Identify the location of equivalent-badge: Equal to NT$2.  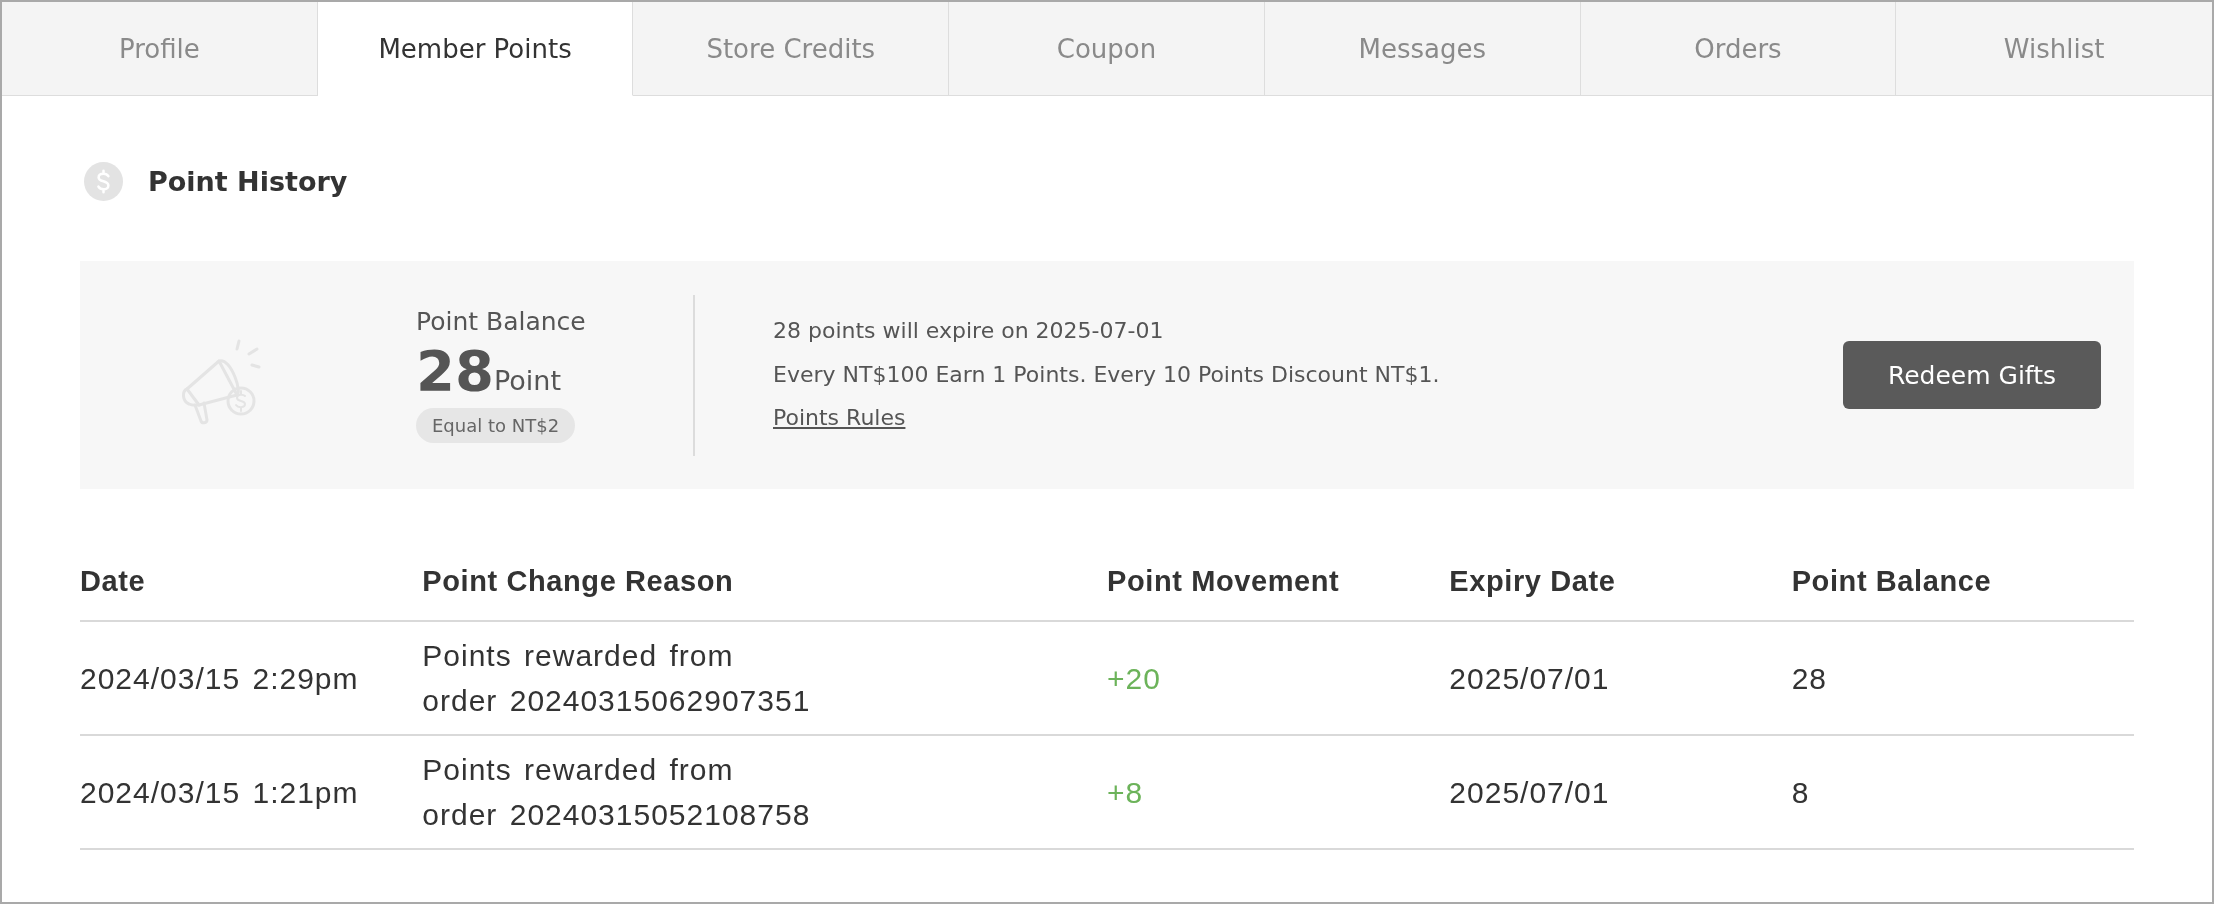
(496, 425).